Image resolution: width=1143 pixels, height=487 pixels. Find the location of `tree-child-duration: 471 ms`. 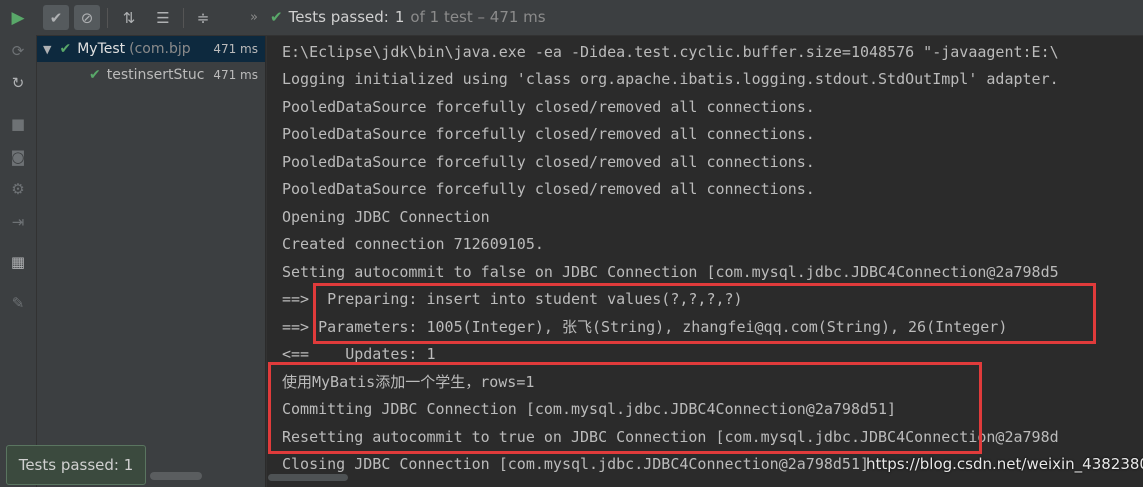

tree-child-duration: 471 ms is located at coordinates (235, 75).